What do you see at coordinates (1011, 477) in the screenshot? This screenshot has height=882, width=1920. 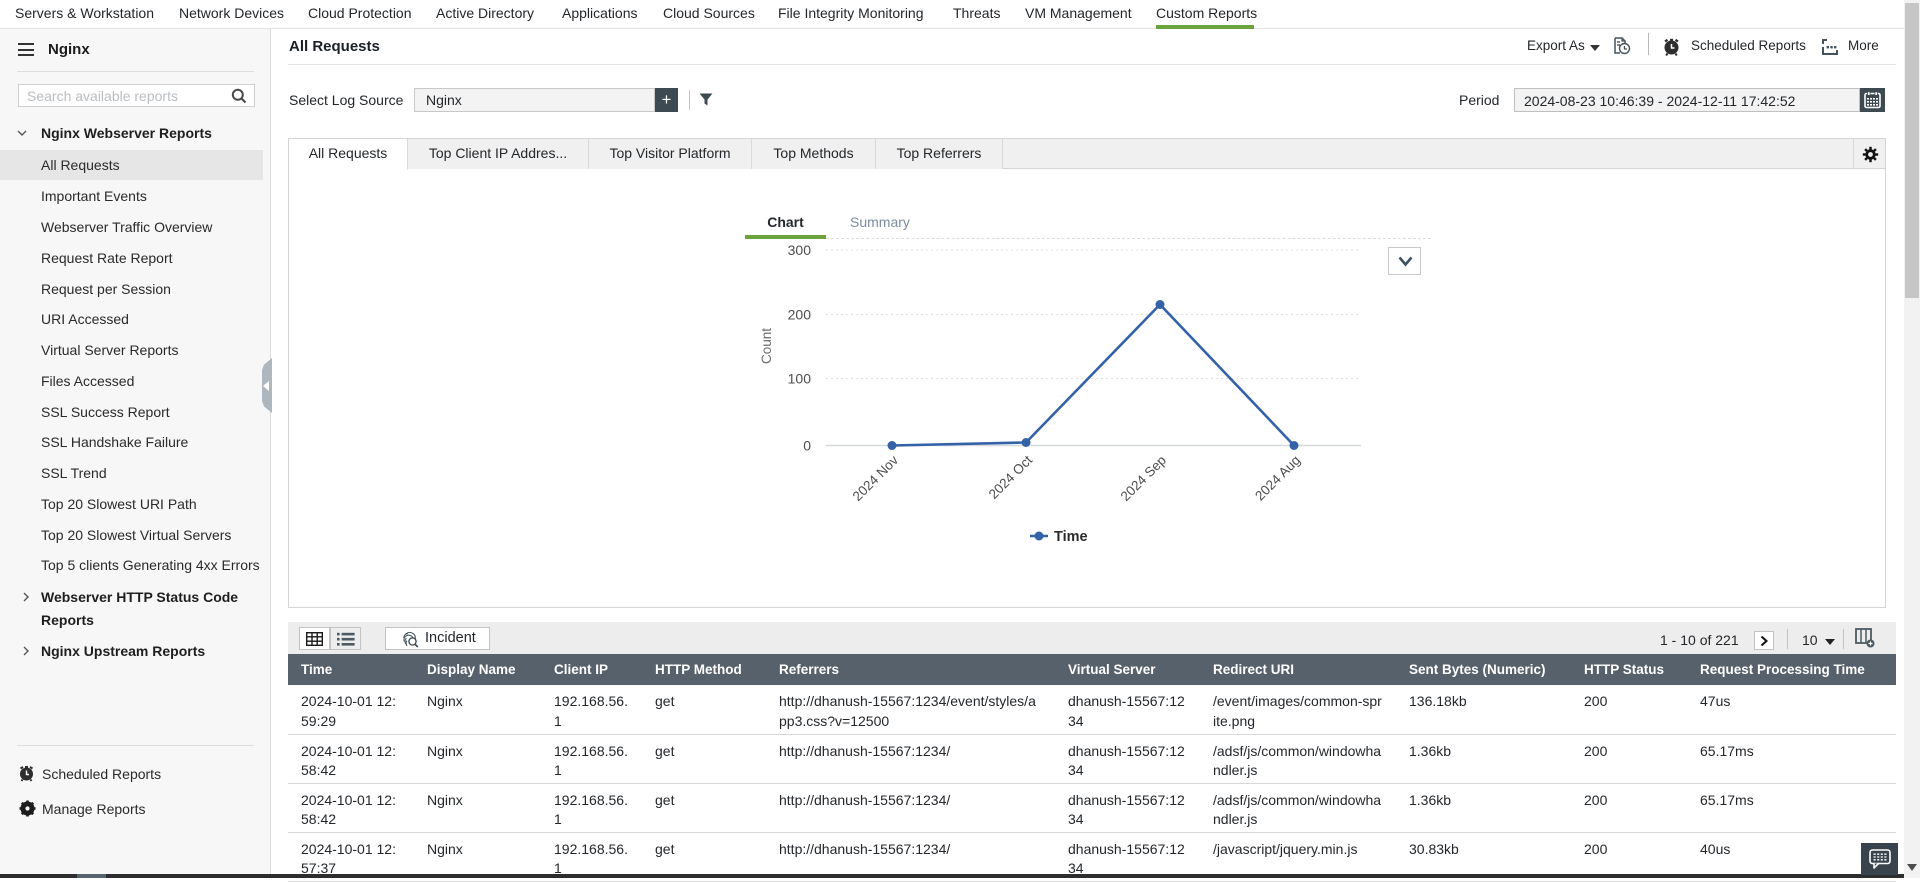 I see `svg-text: 2024 Oct` at bounding box center [1011, 477].